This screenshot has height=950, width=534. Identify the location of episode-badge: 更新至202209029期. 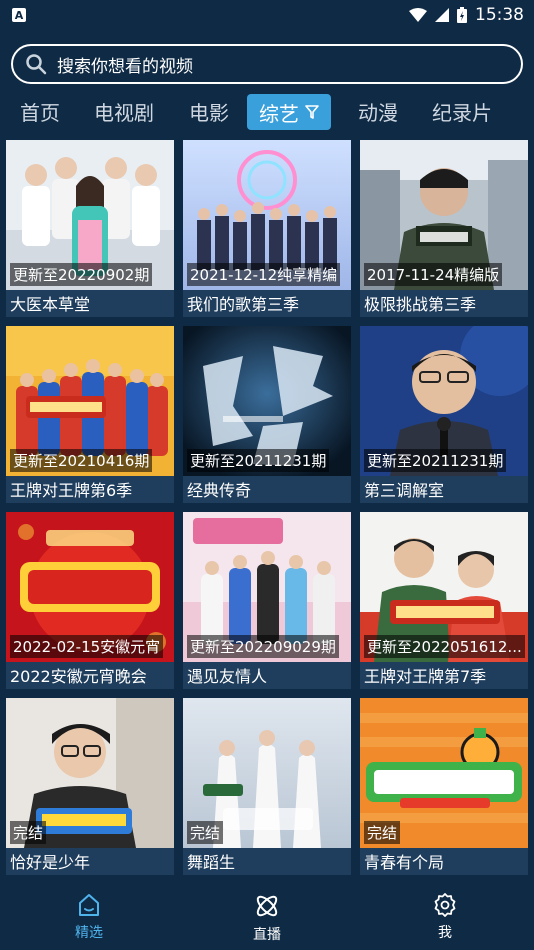
(263, 646).